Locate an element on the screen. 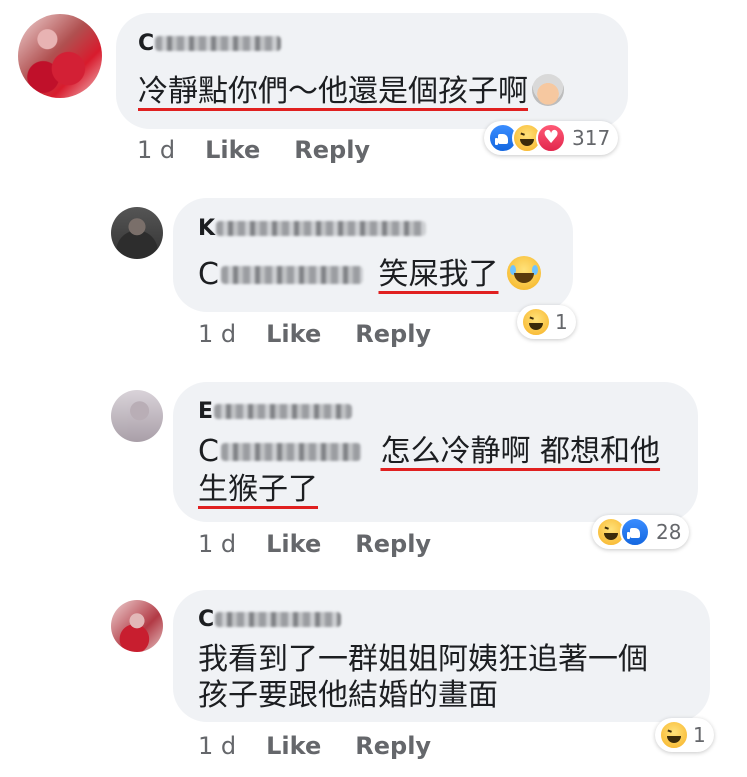 Image resolution: width=747 pixels, height=777 pixels. comment-bubble: C 我看到了一群姐姐阿姨狂追著一個 孩子要跟他結婚的畫面 is located at coordinates (441, 656).